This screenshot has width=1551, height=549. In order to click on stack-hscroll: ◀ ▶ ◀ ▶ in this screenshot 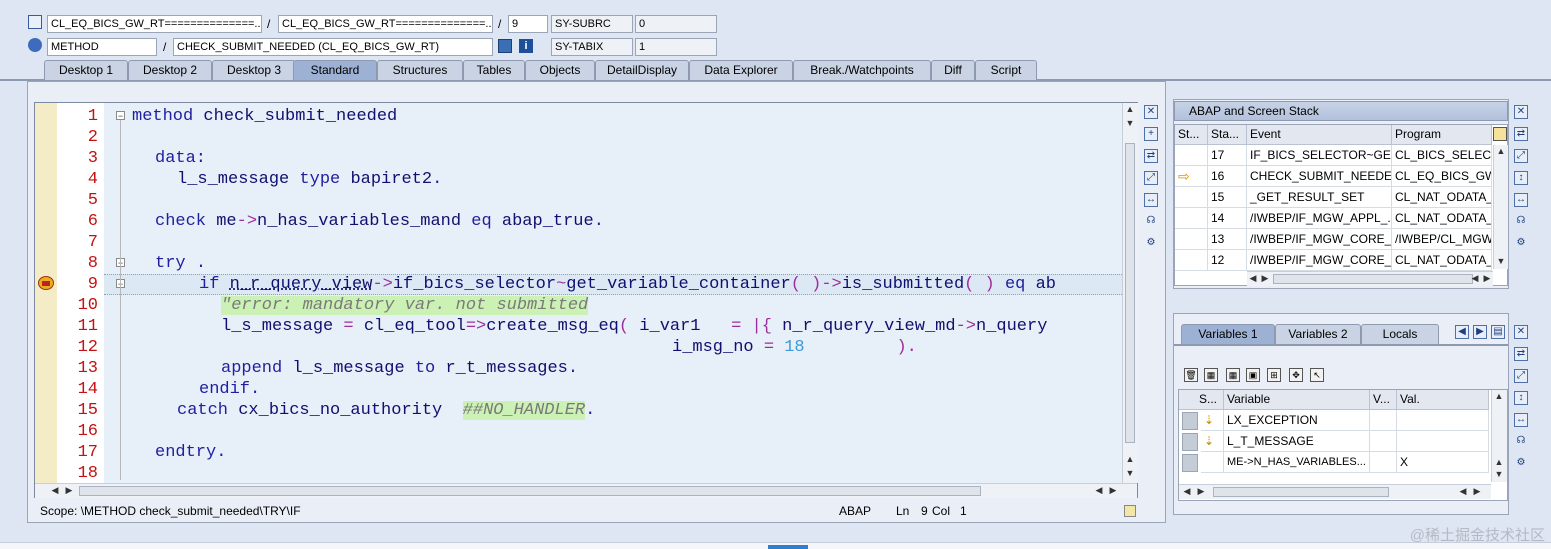, I will do `click(1370, 278)`.